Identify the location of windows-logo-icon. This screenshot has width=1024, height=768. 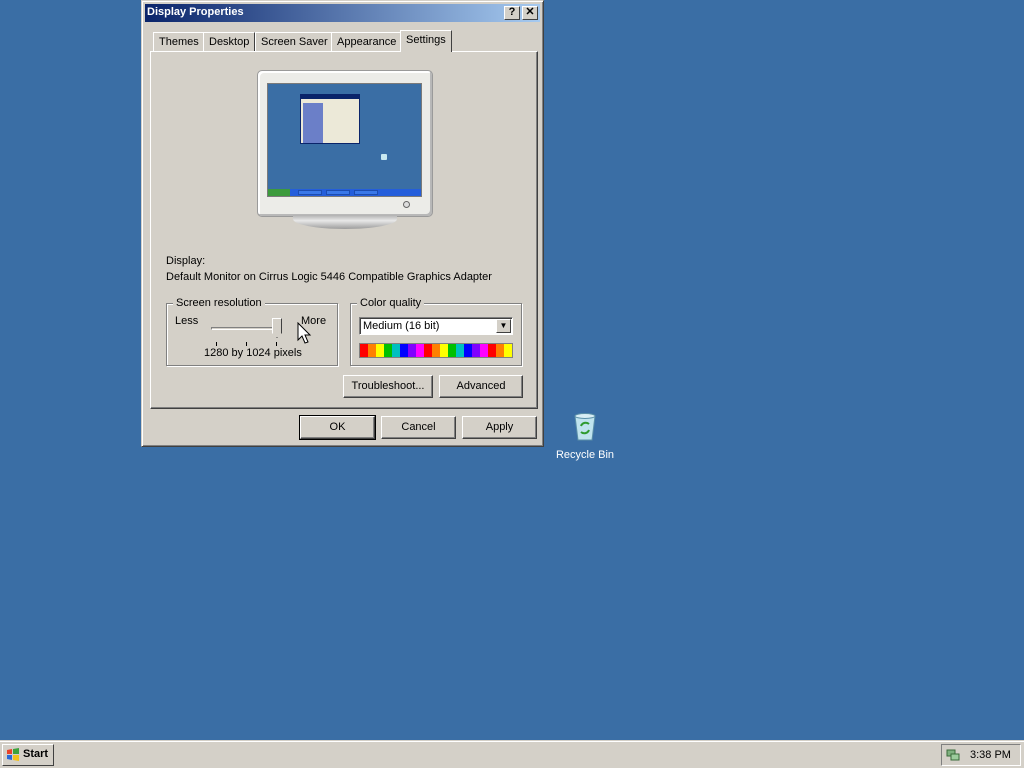
(13, 754).